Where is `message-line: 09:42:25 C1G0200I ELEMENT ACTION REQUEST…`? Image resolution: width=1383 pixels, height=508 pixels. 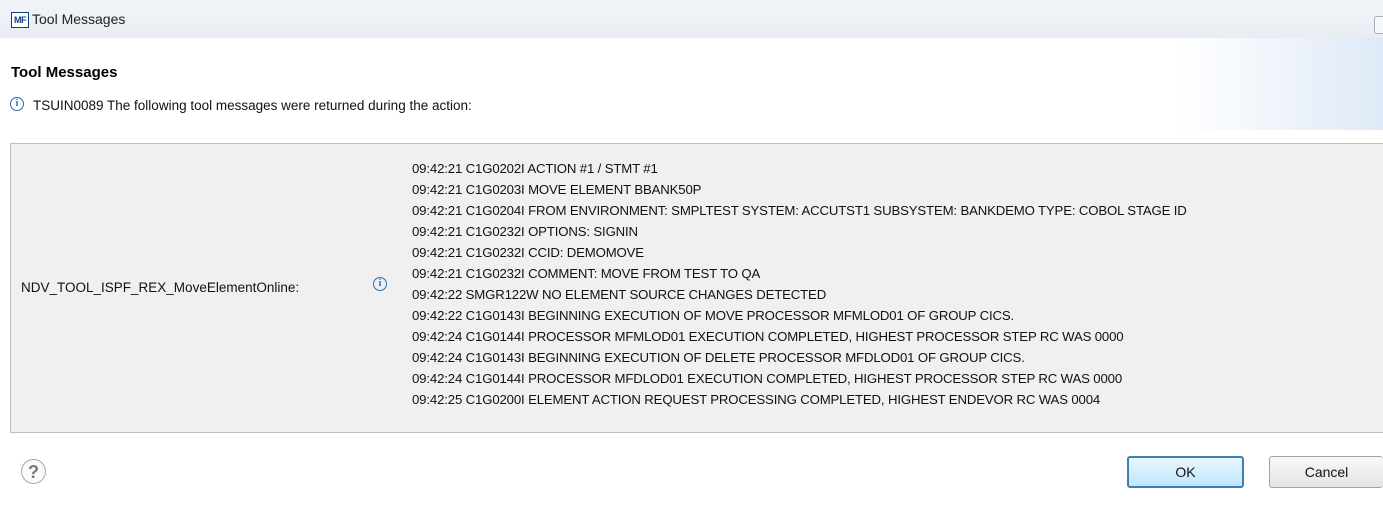
message-line: 09:42:25 C1G0200I ELEMENT ACTION REQUEST… is located at coordinates (756, 399).